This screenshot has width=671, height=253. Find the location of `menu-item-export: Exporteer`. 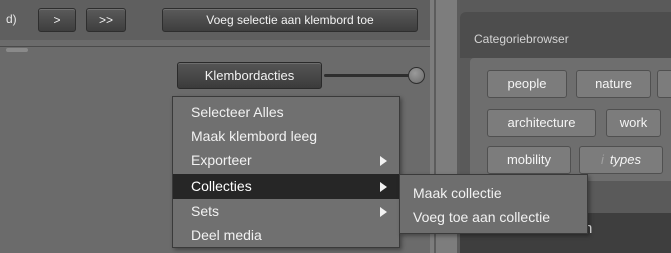

menu-item-export: Exporteer is located at coordinates (286, 160).